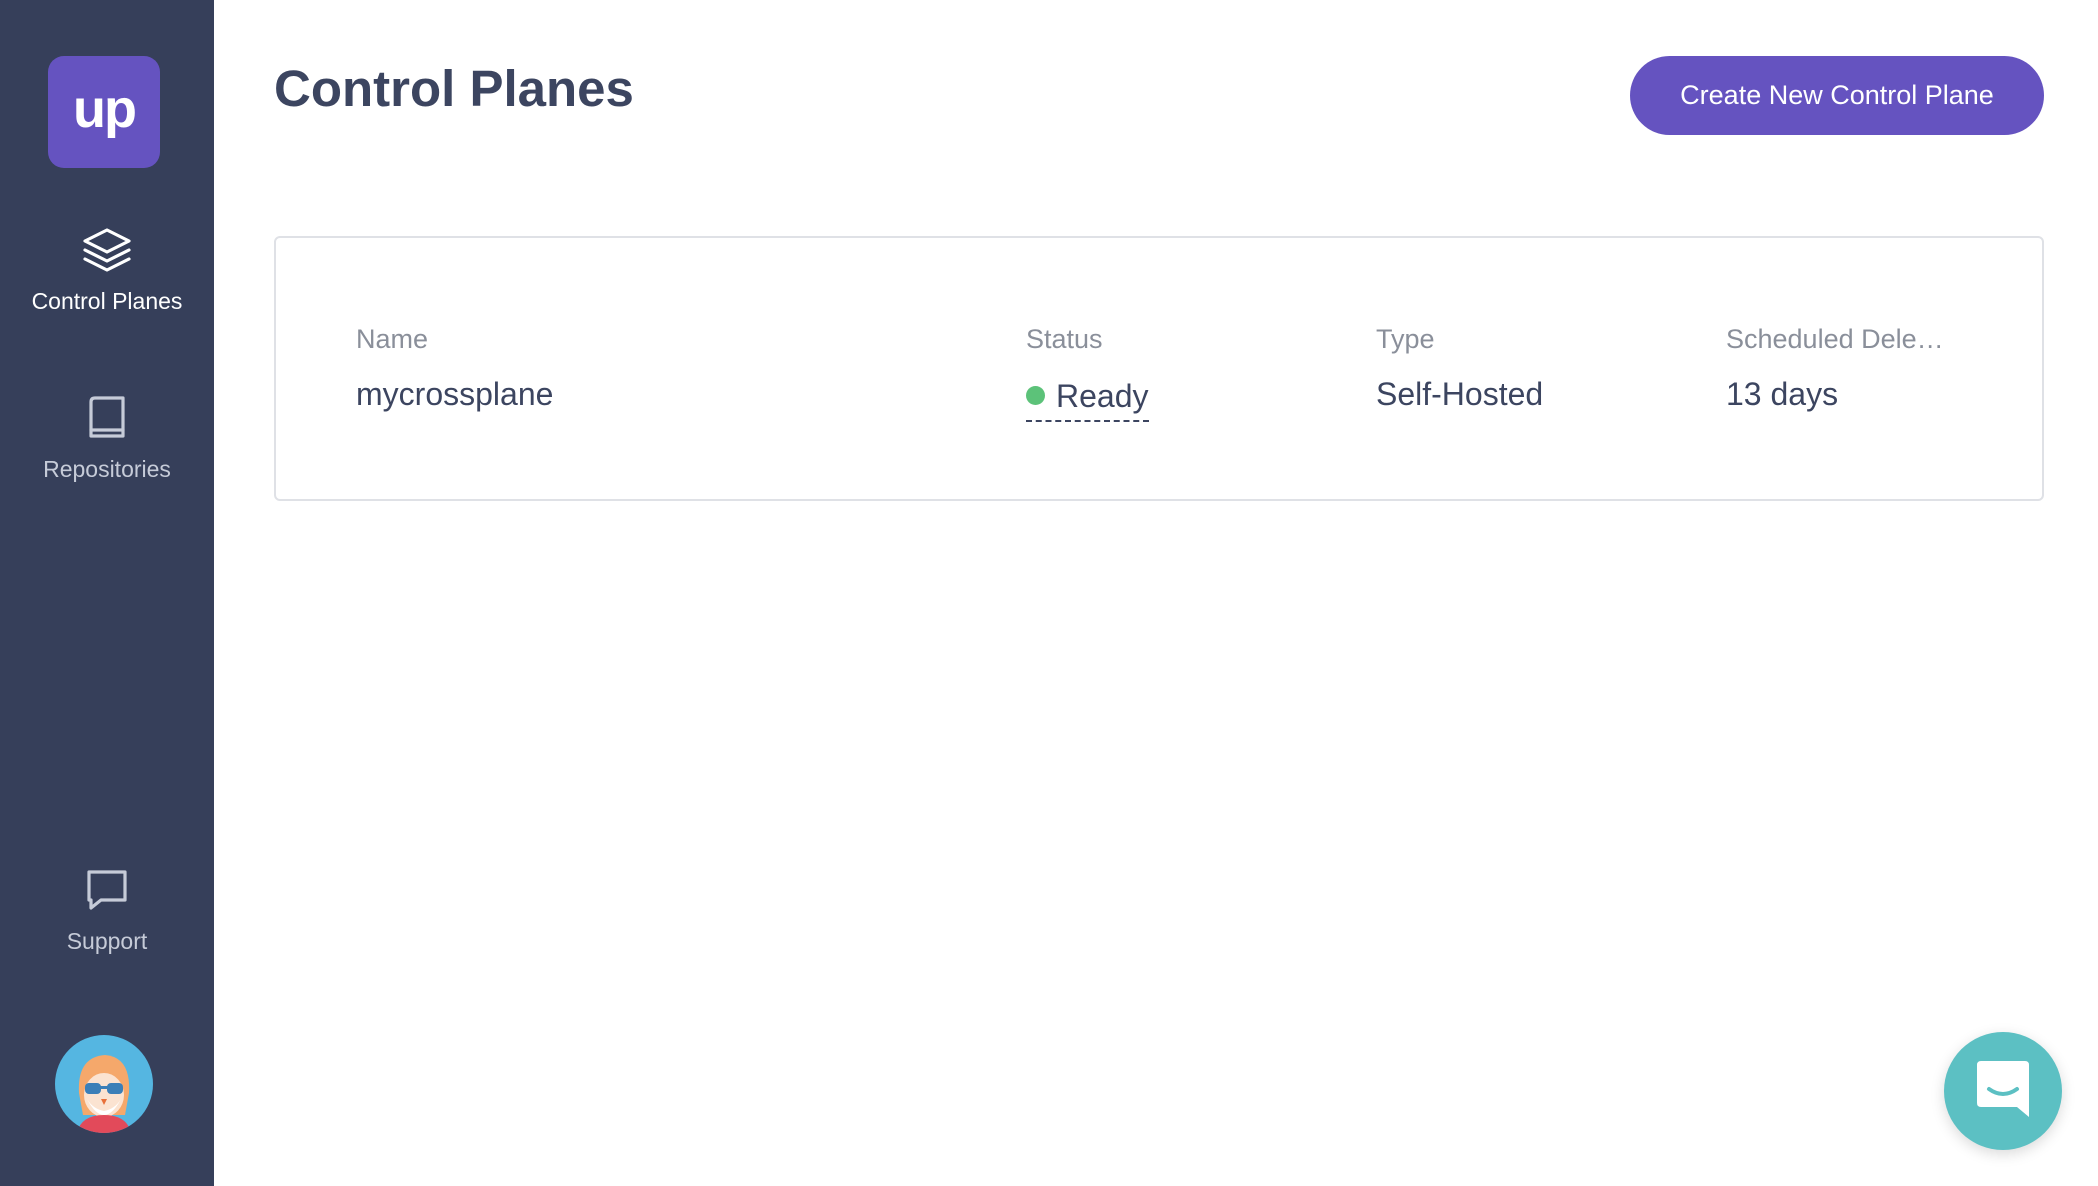 Image resolution: width=2098 pixels, height=1186 pixels. What do you see at coordinates (107, 418) in the screenshot?
I see `book-icon` at bounding box center [107, 418].